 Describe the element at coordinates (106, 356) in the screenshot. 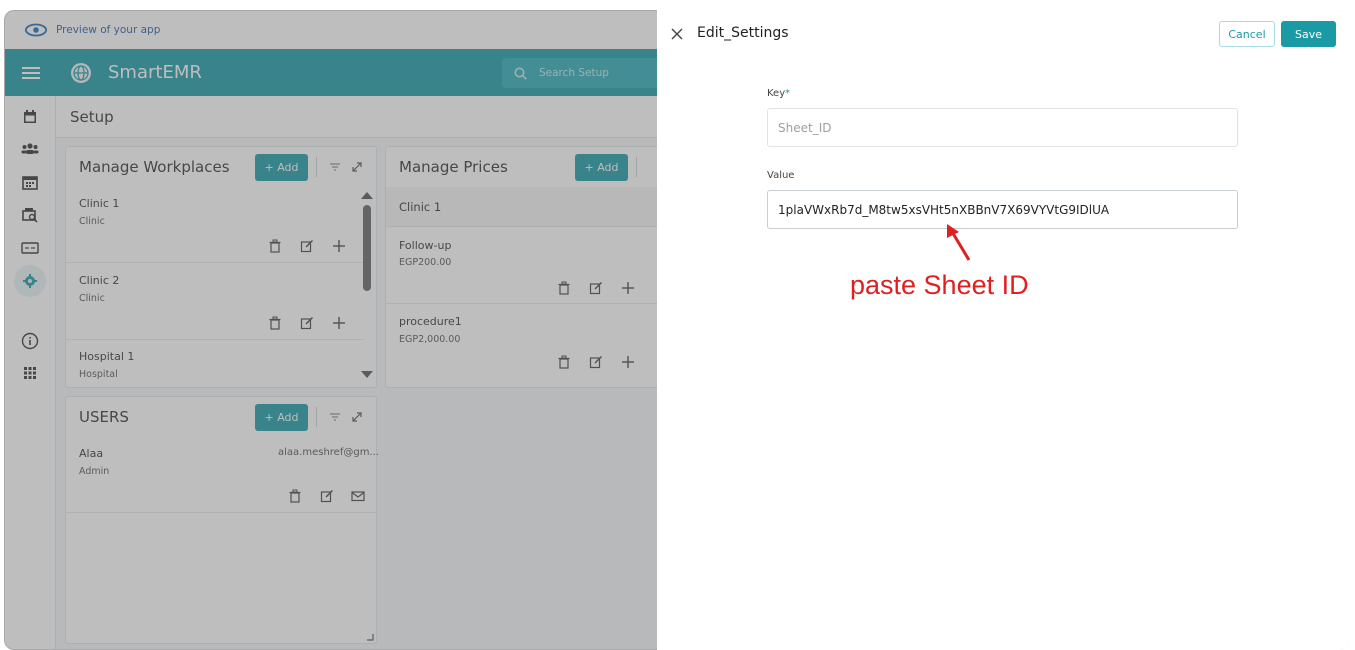

I see `workplace-name: Hospital 1` at that location.